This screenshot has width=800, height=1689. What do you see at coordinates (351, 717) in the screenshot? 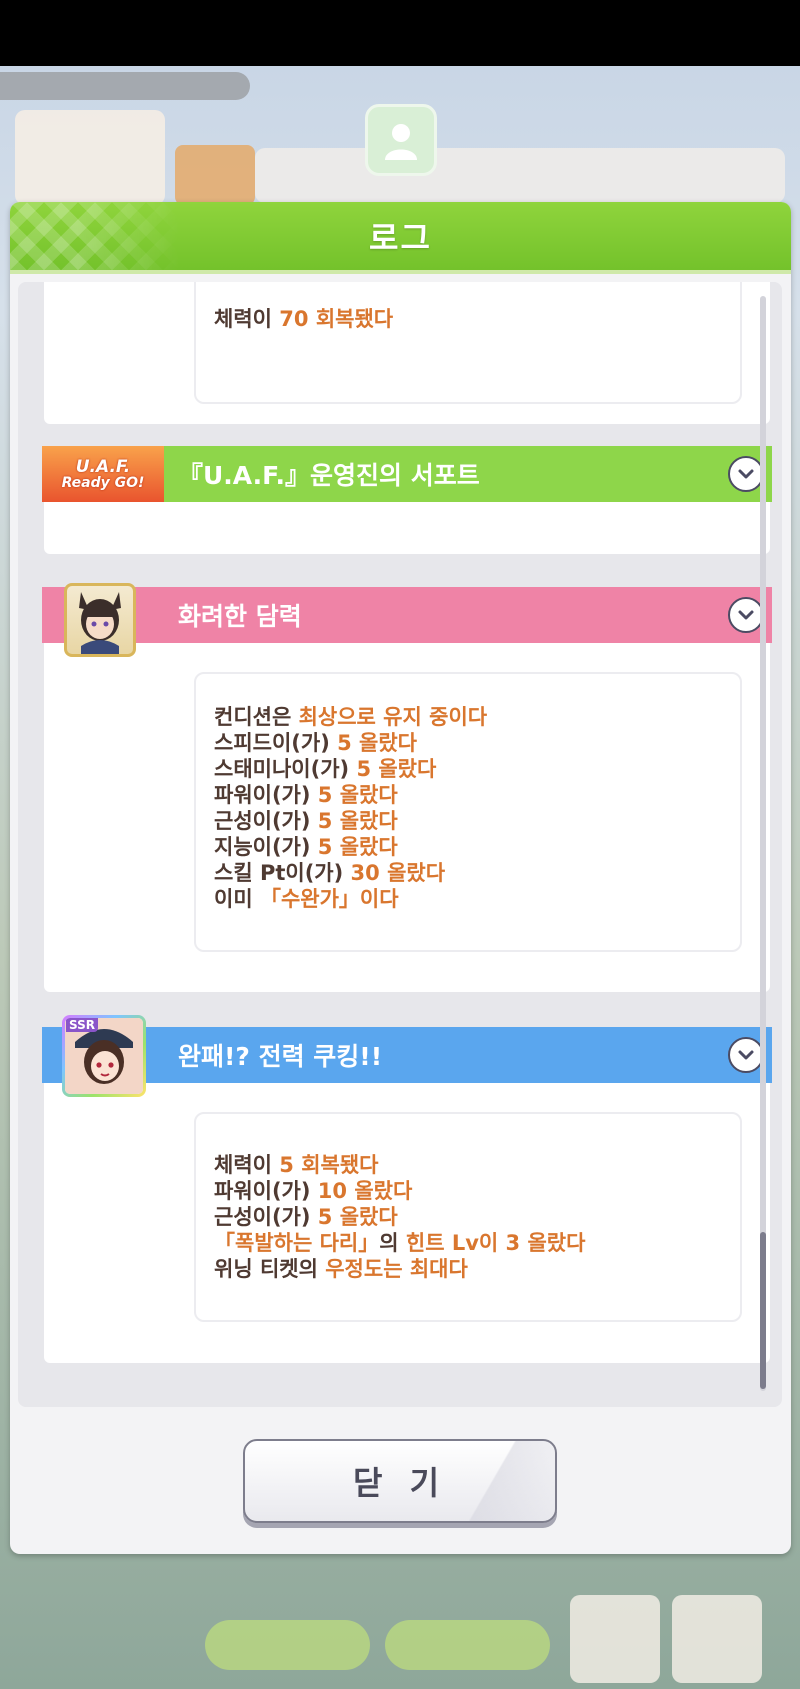
I see `log-line: 컨디션은 최상으로 유지 중이다` at bounding box center [351, 717].